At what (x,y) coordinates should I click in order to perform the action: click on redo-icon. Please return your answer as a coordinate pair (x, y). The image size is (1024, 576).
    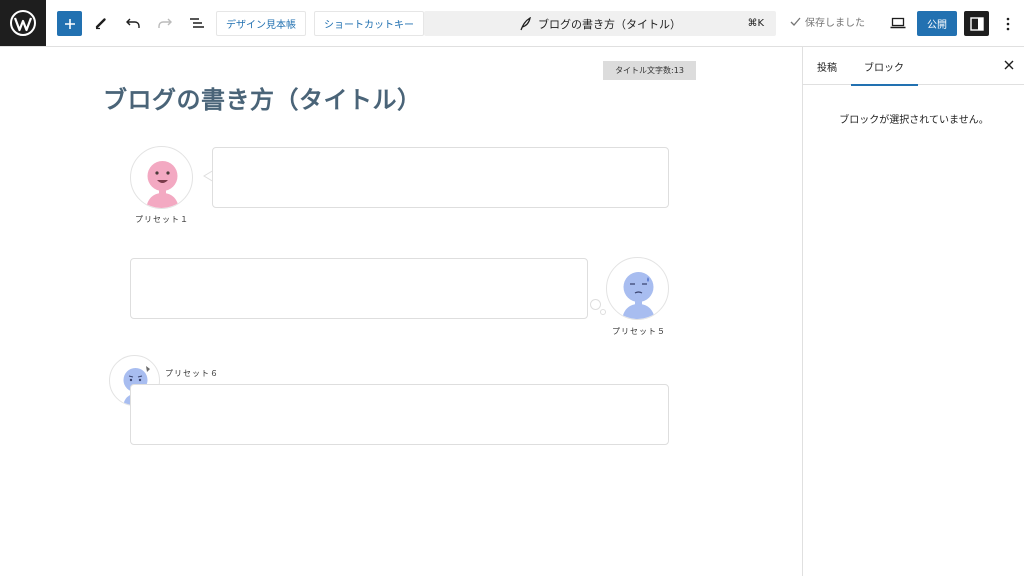
    Looking at the image, I should click on (165, 23).